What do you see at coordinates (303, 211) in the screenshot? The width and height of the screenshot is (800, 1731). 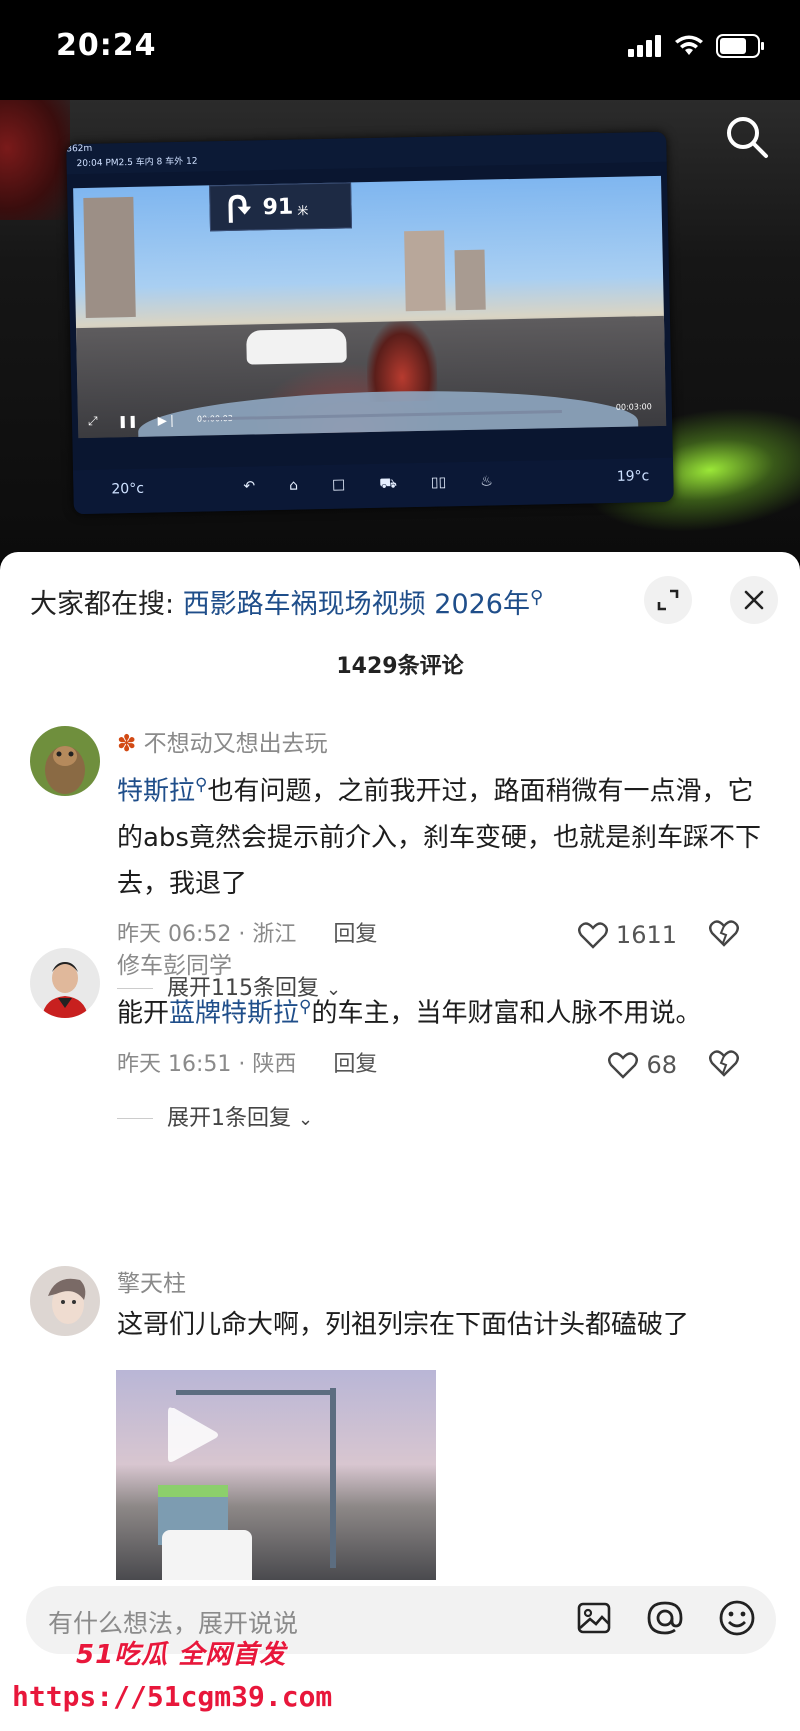 I see `nav-unit: 米` at bounding box center [303, 211].